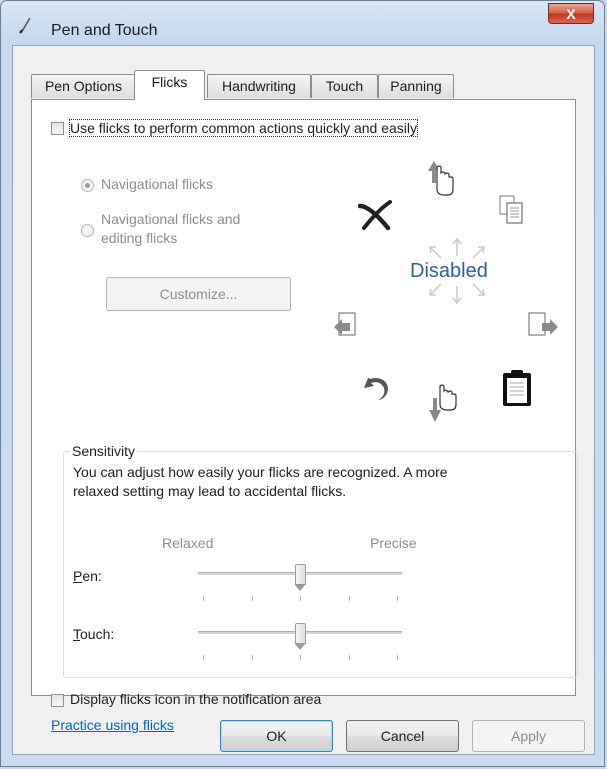 The height and width of the screenshot is (769, 607). Describe the element at coordinates (300, 636) in the screenshot. I see `touch-slider-thumb` at that location.